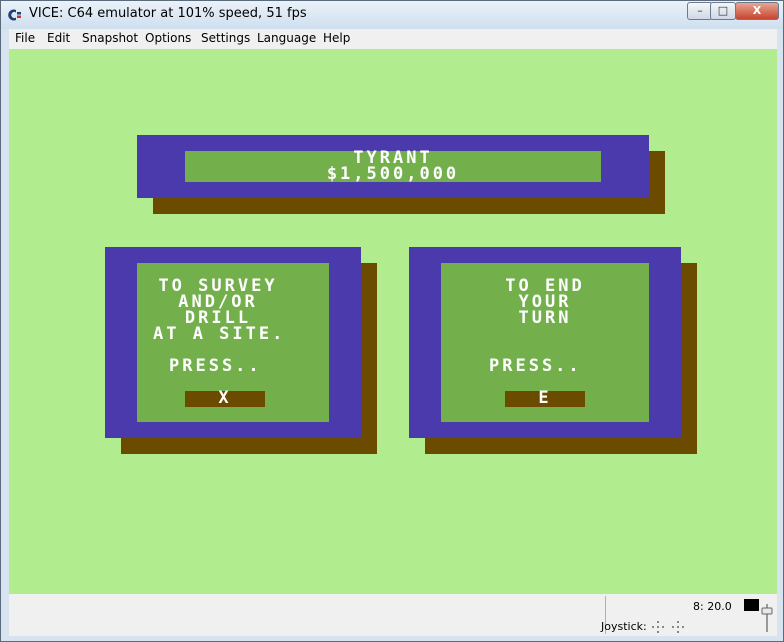 Image resolution: width=784 pixels, height=642 pixels. I want to click on maximize-icon: □, so click(723, 10).